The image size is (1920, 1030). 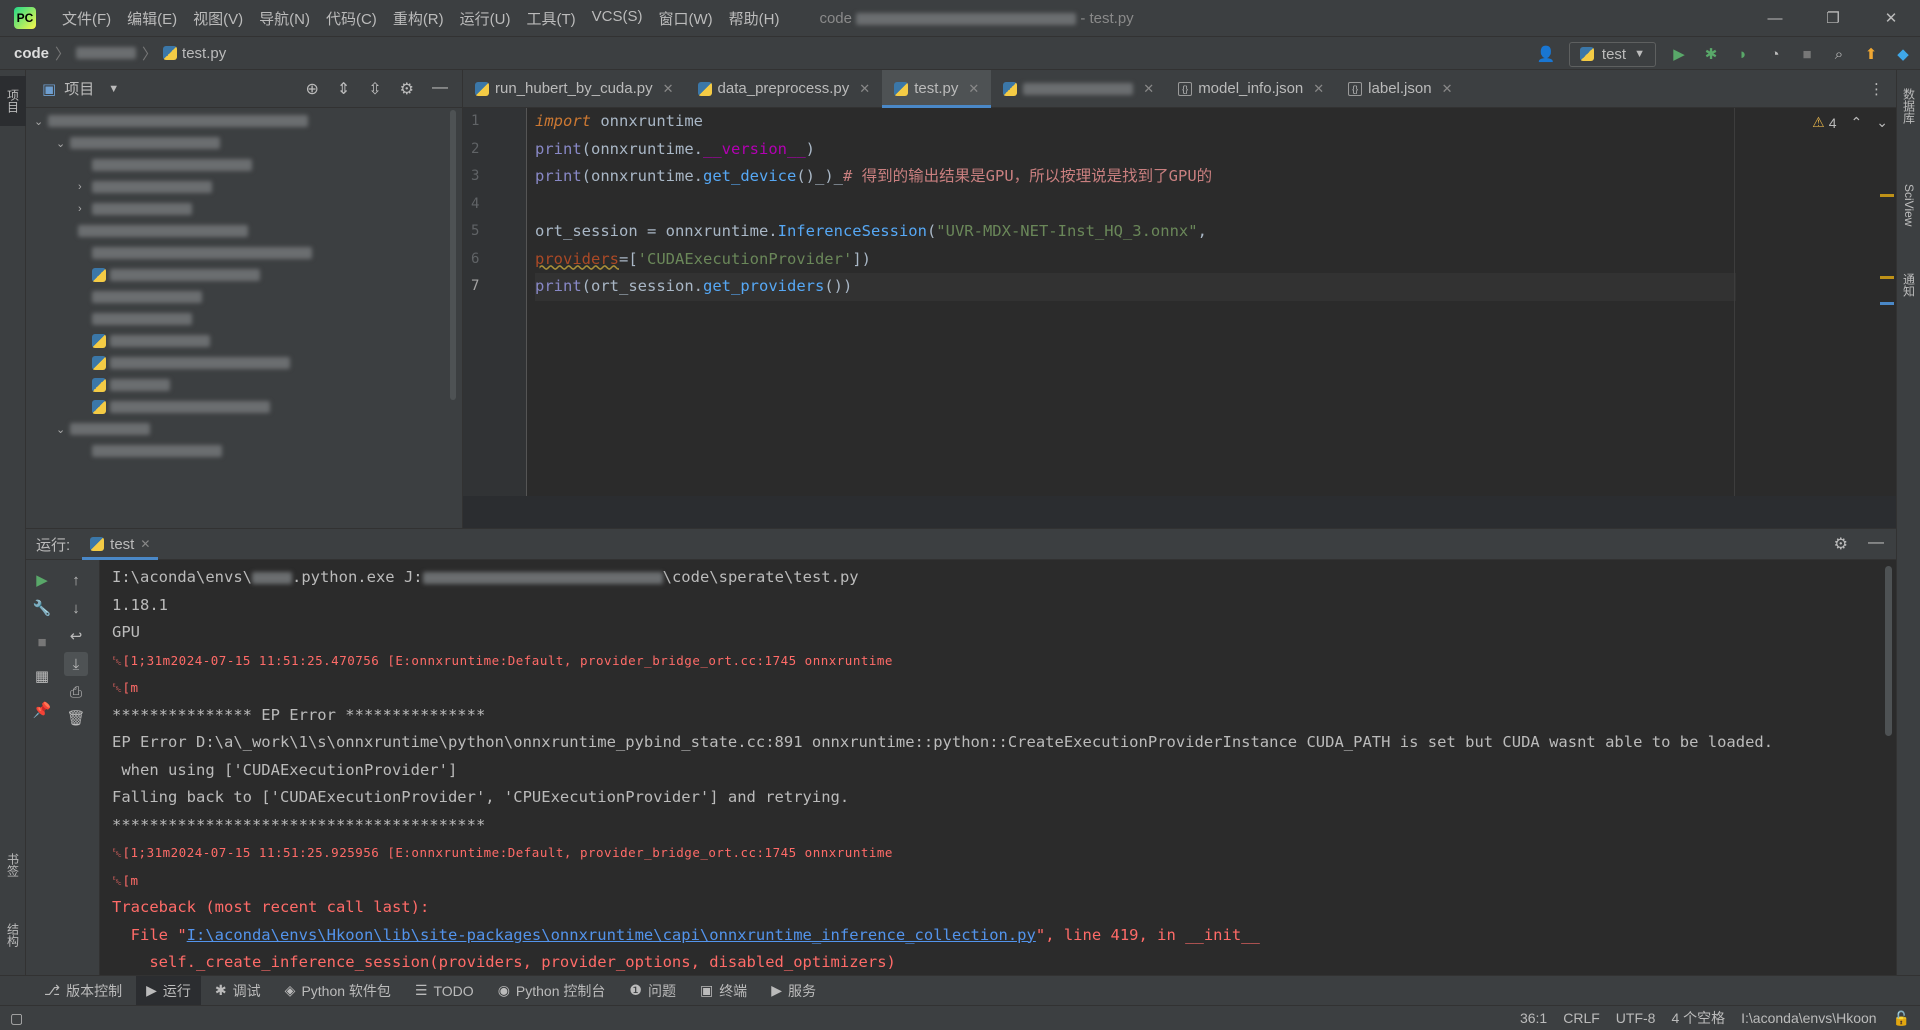 I want to click on tab-bookmarks-vertical: 书签, so click(x=13, y=865).